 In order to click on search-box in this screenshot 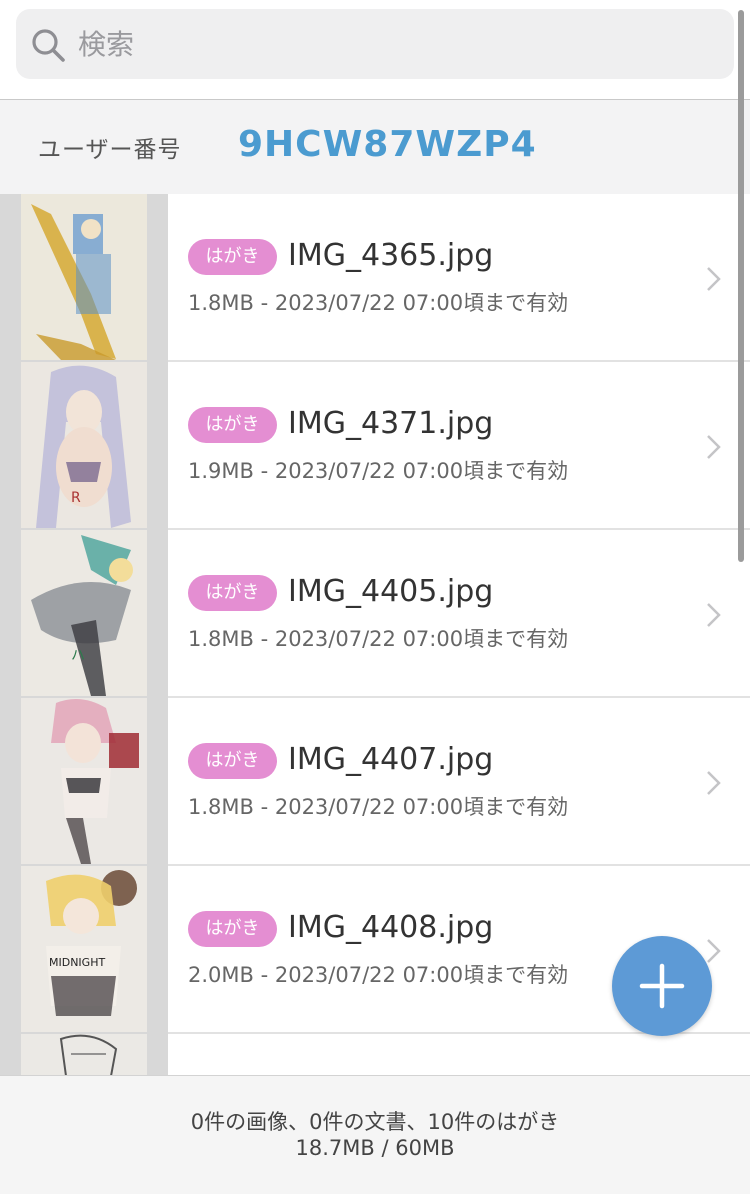, I will do `click(375, 44)`.